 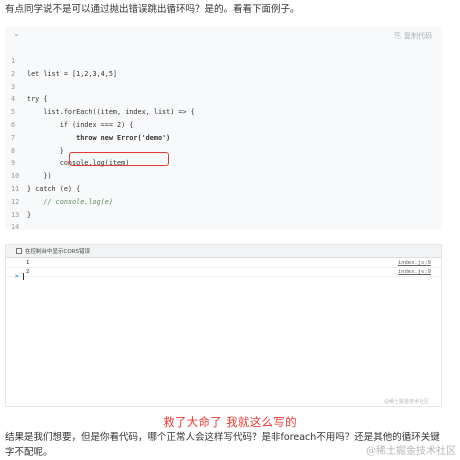 I want to click on red-caption: 救了大命了 我就这么写的, so click(x=230, y=422).